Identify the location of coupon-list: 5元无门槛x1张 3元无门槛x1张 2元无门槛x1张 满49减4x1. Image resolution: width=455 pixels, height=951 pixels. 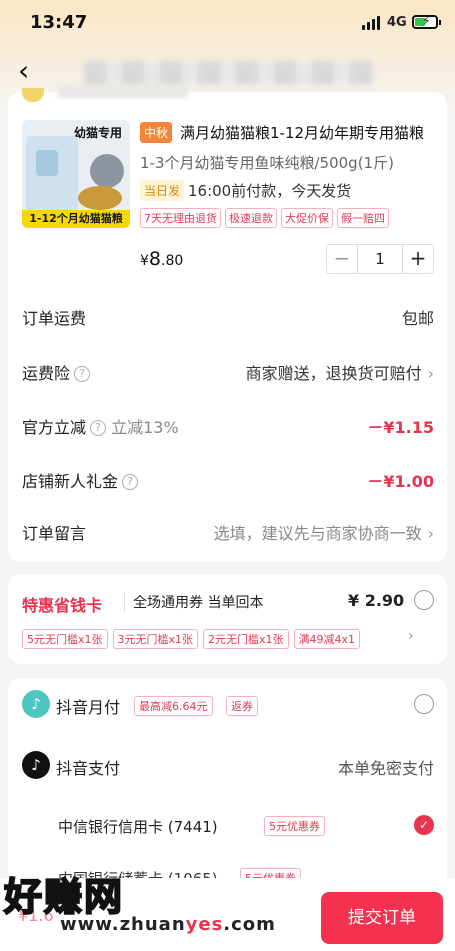
(223, 639).